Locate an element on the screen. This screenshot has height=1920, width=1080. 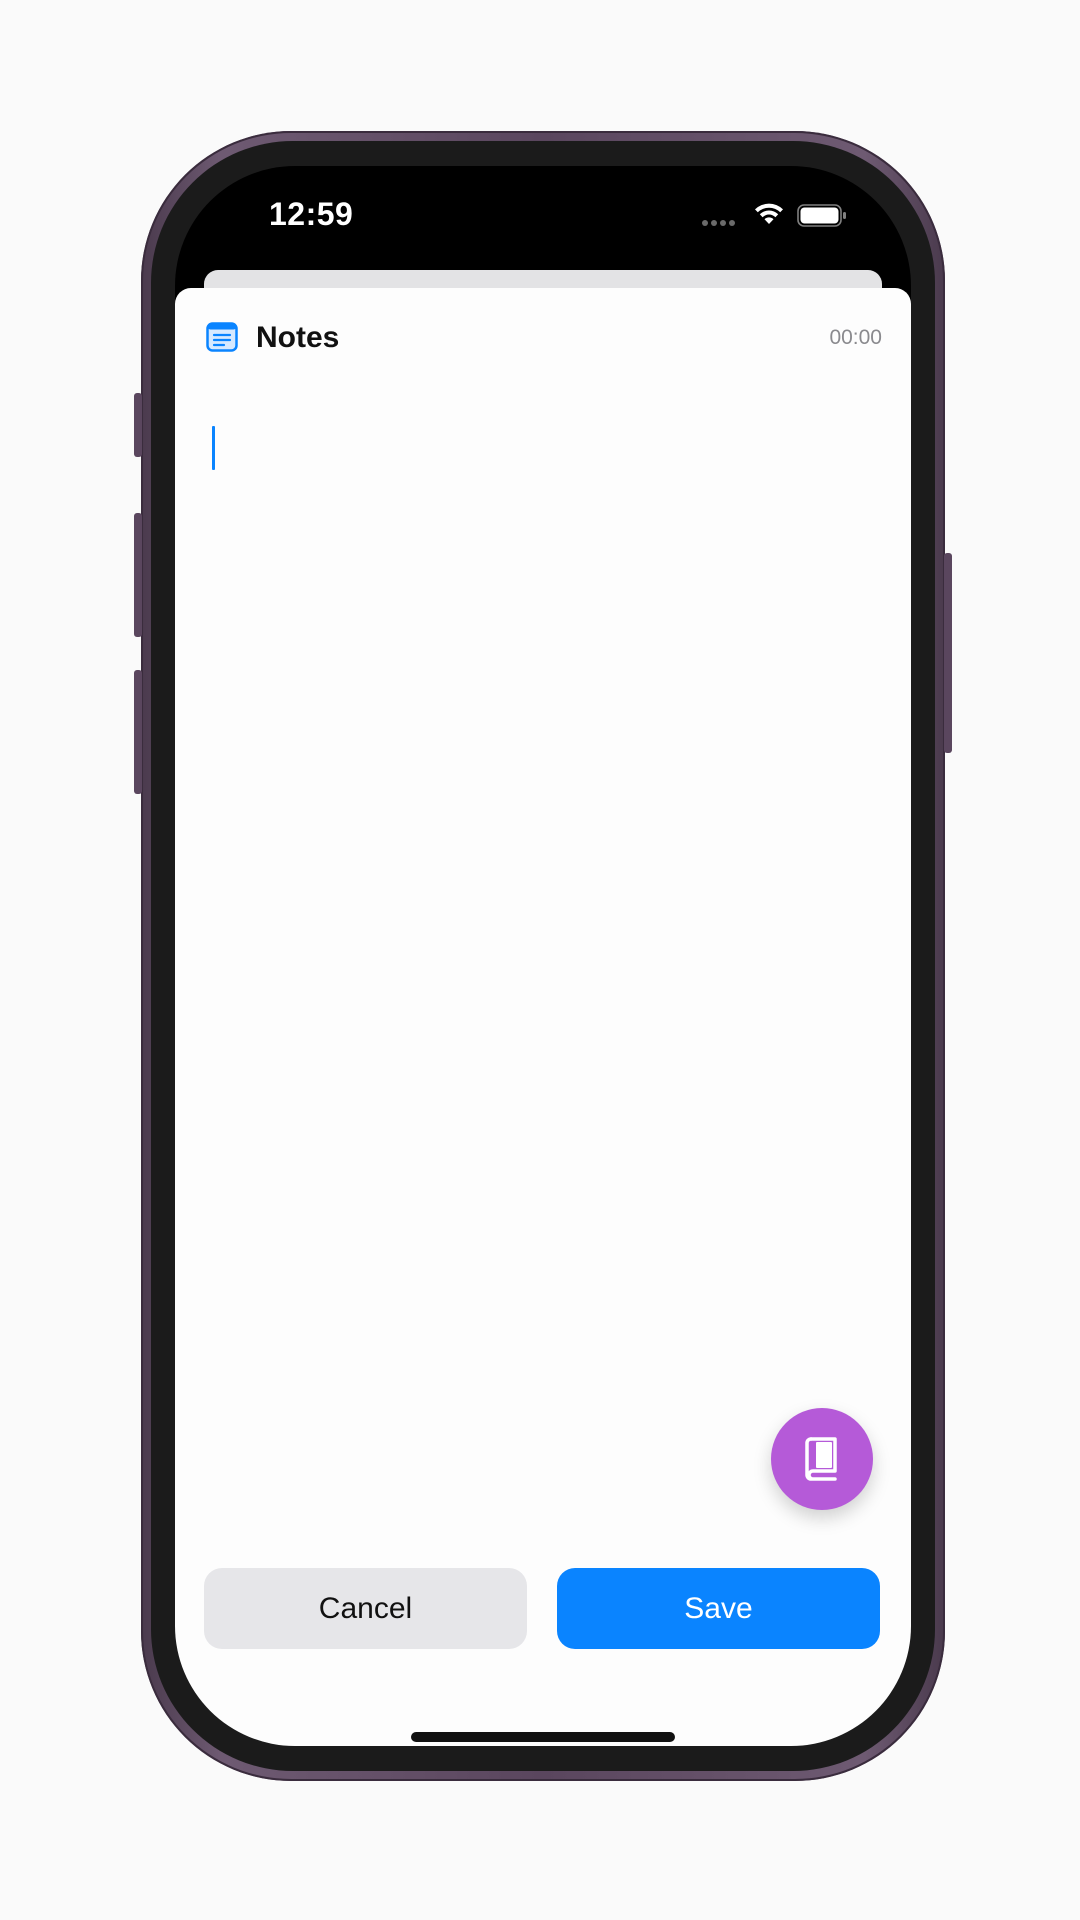
text-cursor is located at coordinates (213, 448).